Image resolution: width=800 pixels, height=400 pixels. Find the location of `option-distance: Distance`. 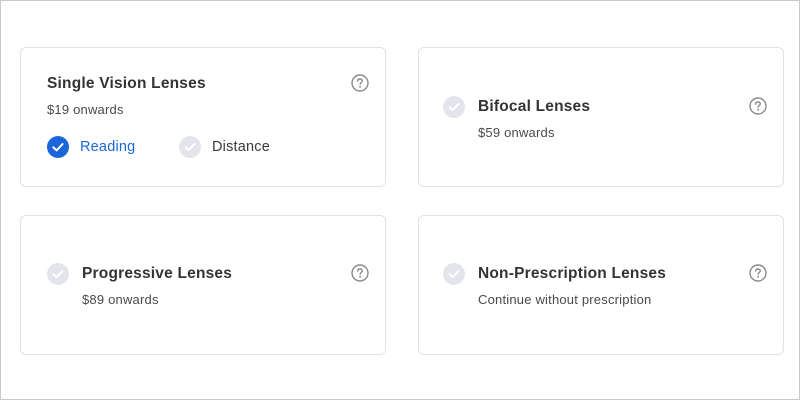

option-distance: Distance is located at coordinates (224, 147).